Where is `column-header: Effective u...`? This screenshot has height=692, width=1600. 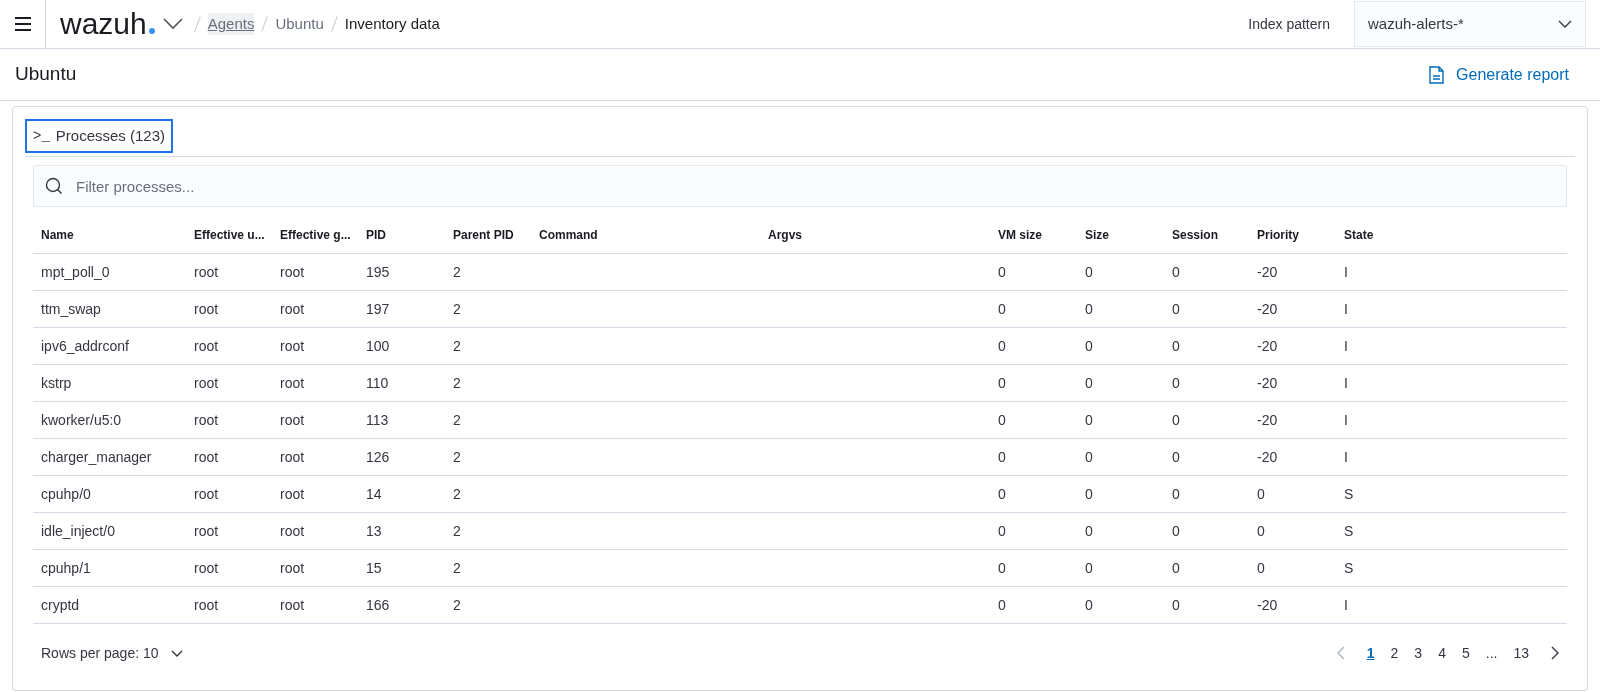 column-header: Effective u... is located at coordinates (229, 234).